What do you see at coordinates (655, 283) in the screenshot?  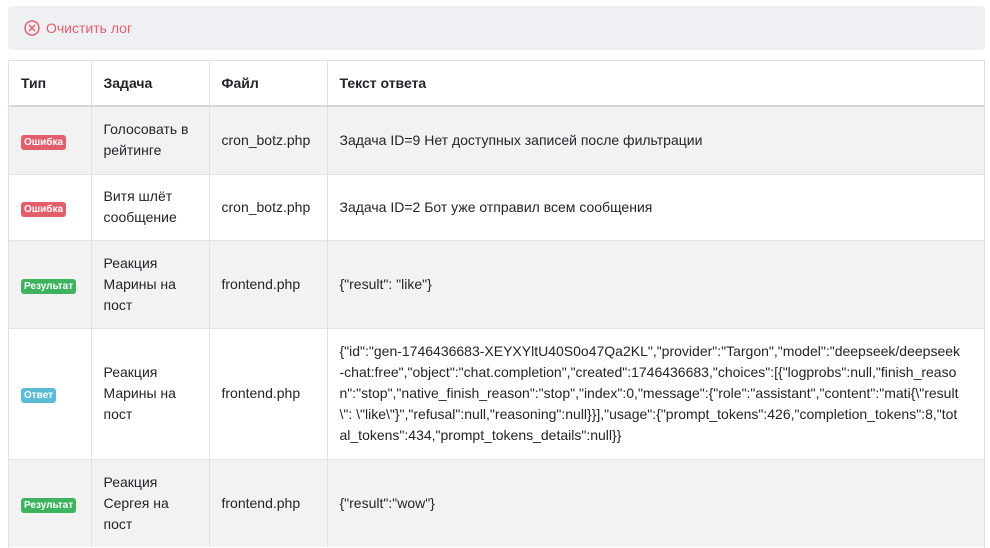 I see `answer-cell: {"result": "like"}` at bounding box center [655, 283].